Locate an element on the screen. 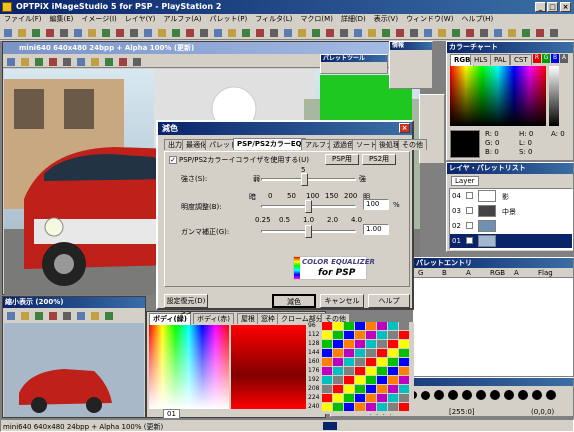 The image size is (574, 432). layer-row: 03 中景 is located at coordinates (511, 211).